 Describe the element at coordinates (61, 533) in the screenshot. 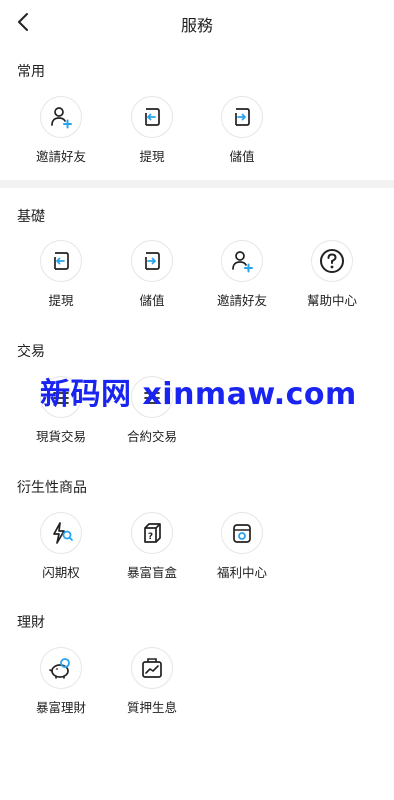

I see `lightning-icon` at that location.